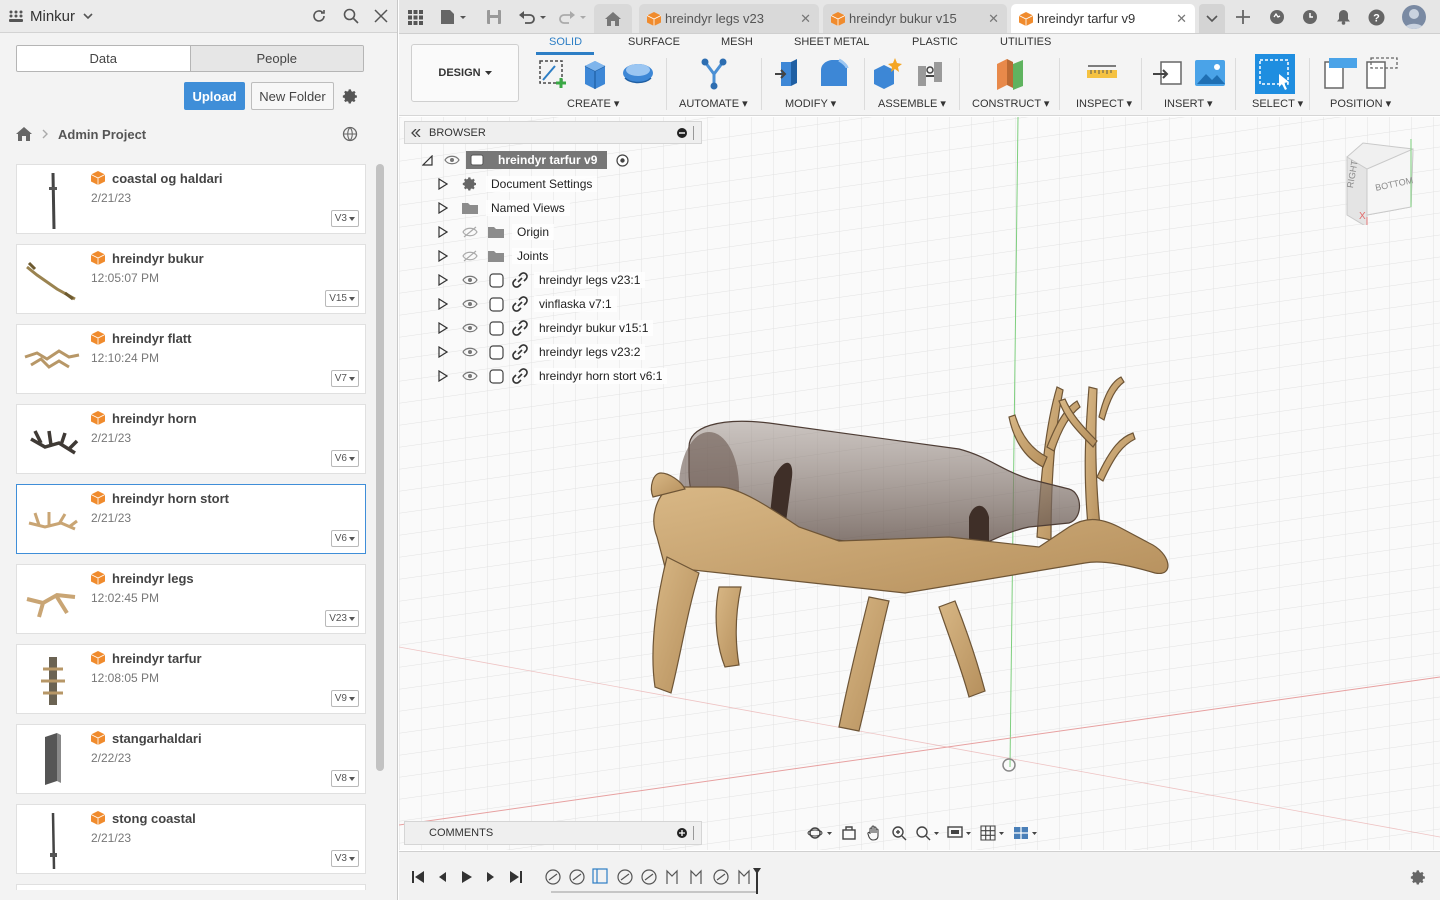  Describe the element at coordinates (1382, 73) in the screenshot. I see `revert-position-icon` at that location.